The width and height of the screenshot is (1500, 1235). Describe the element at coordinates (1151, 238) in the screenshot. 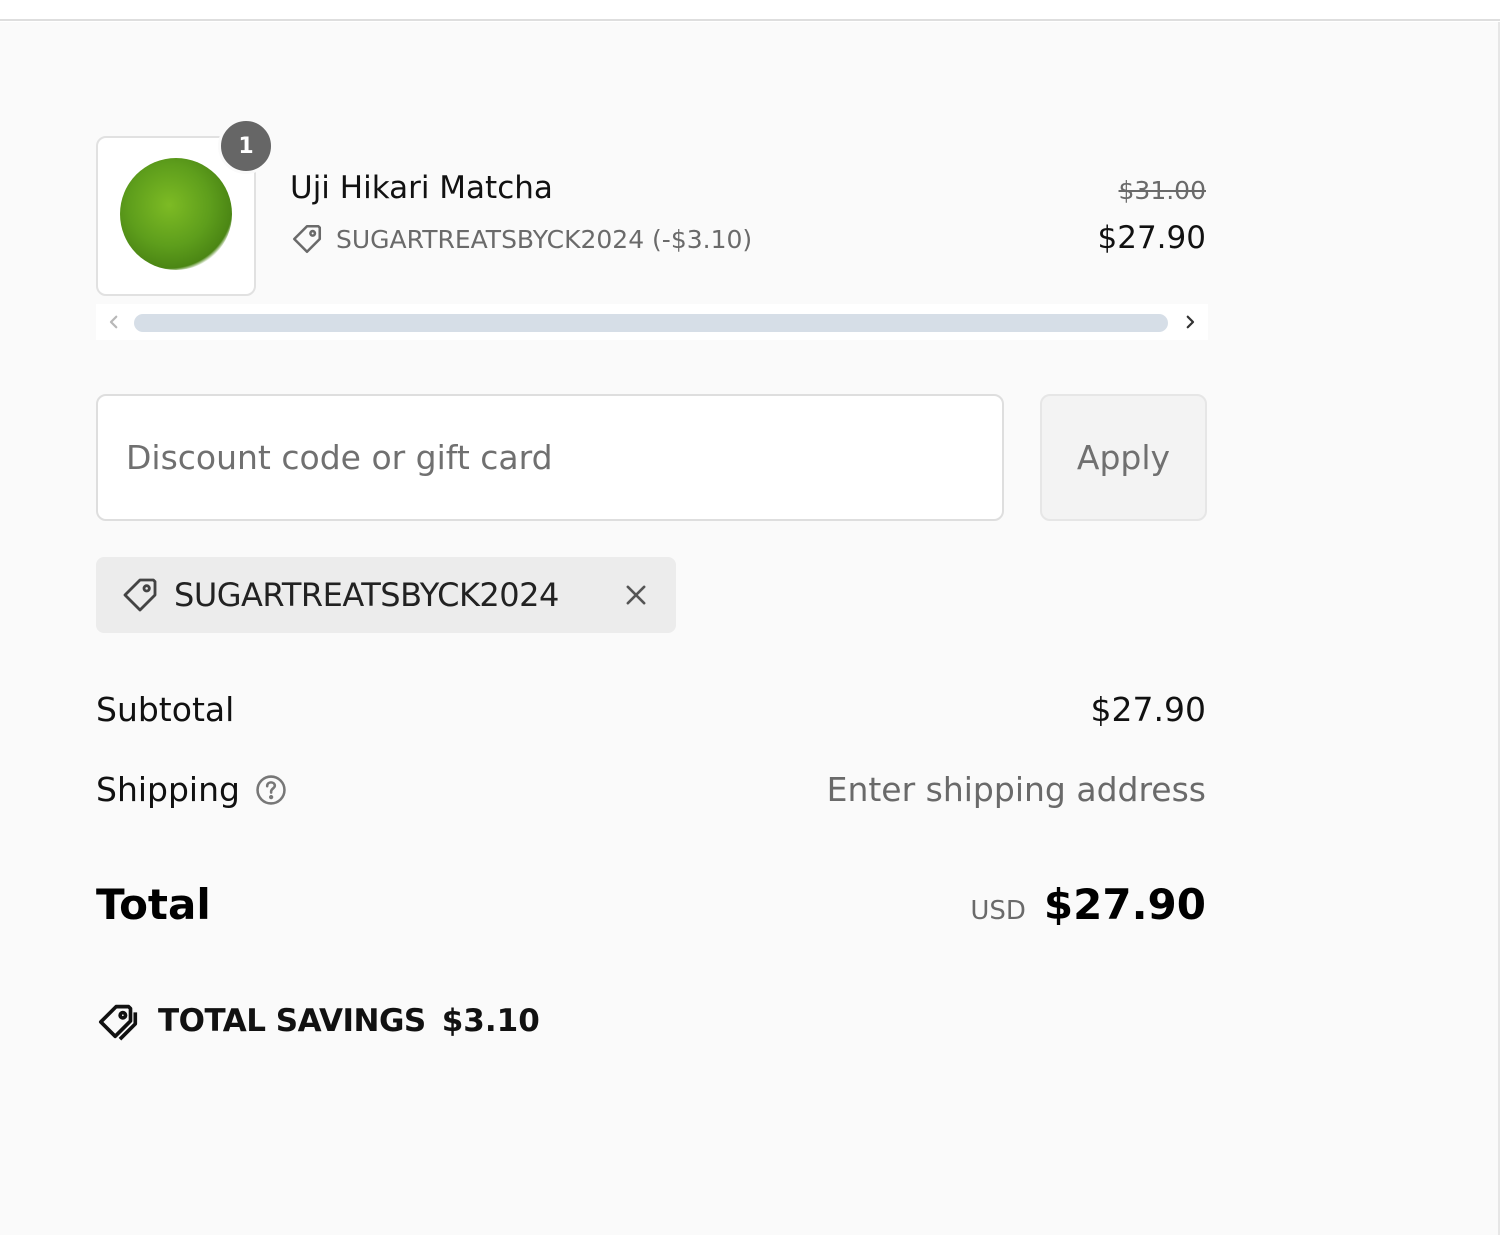

I see `item-price: $27.90` at that location.